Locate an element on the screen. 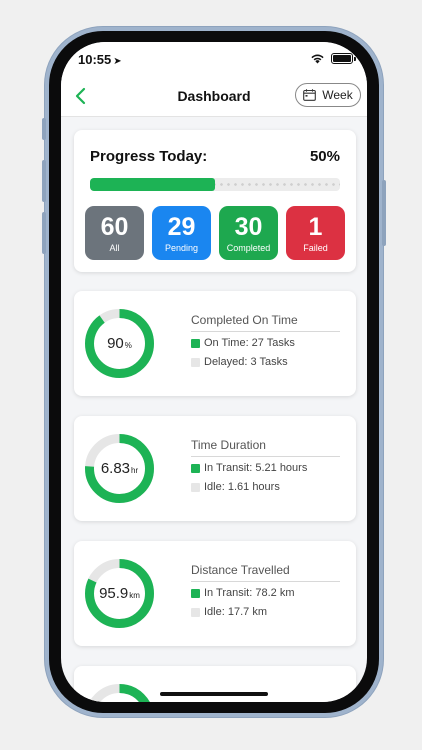 The width and height of the screenshot is (422, 750). stat-count: 30 is located at coordinates (248, 227).